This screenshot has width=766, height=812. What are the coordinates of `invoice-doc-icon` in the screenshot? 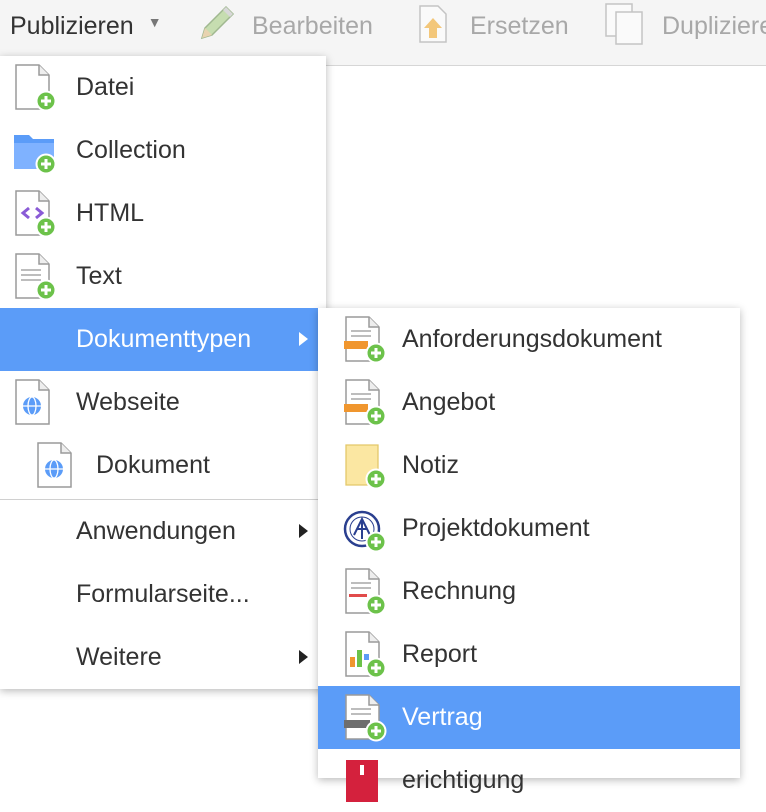 It's located at (365, 592).